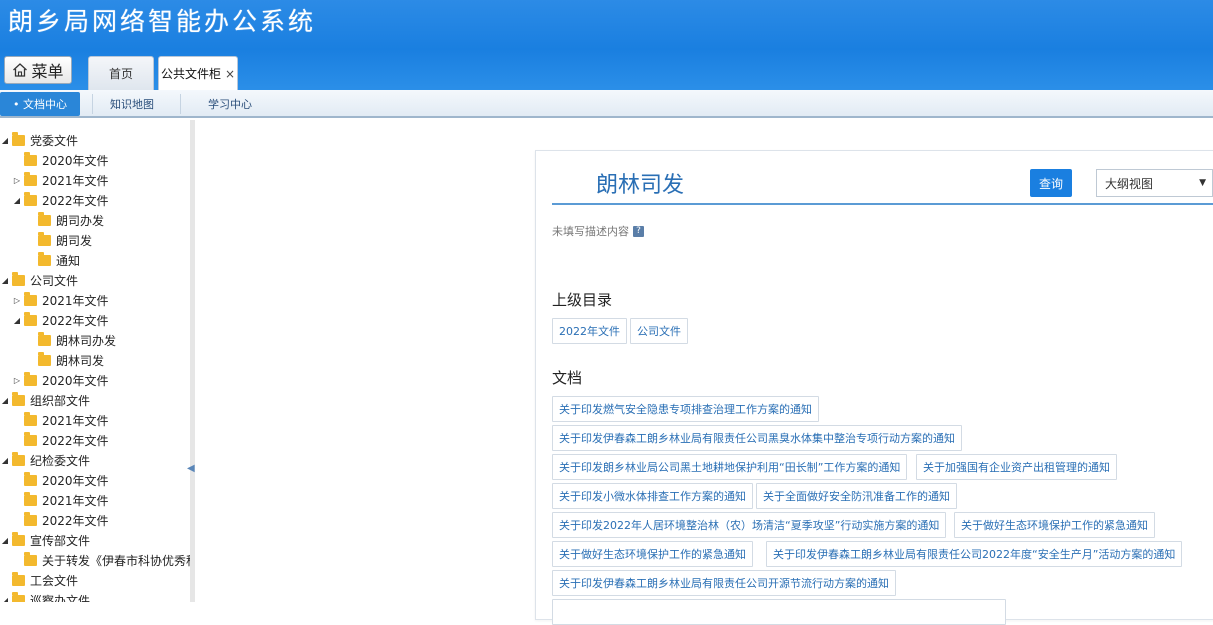 The width and height of the screenshot is (1213, 625). Describe the element at coordinates (65, 360) in the screenshot. I see `tree-item: 朗林司发` at that location.